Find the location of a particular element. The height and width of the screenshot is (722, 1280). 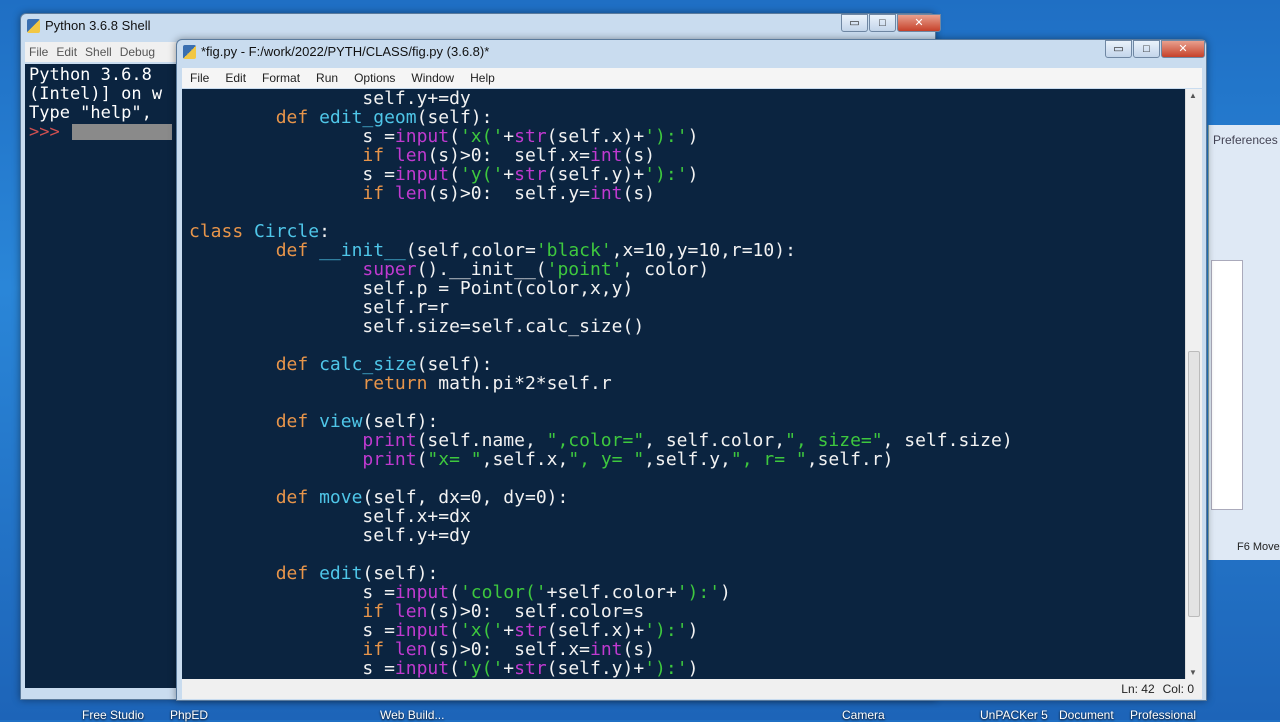

code-line: def edit(self): is located at coordinates (687, 573).